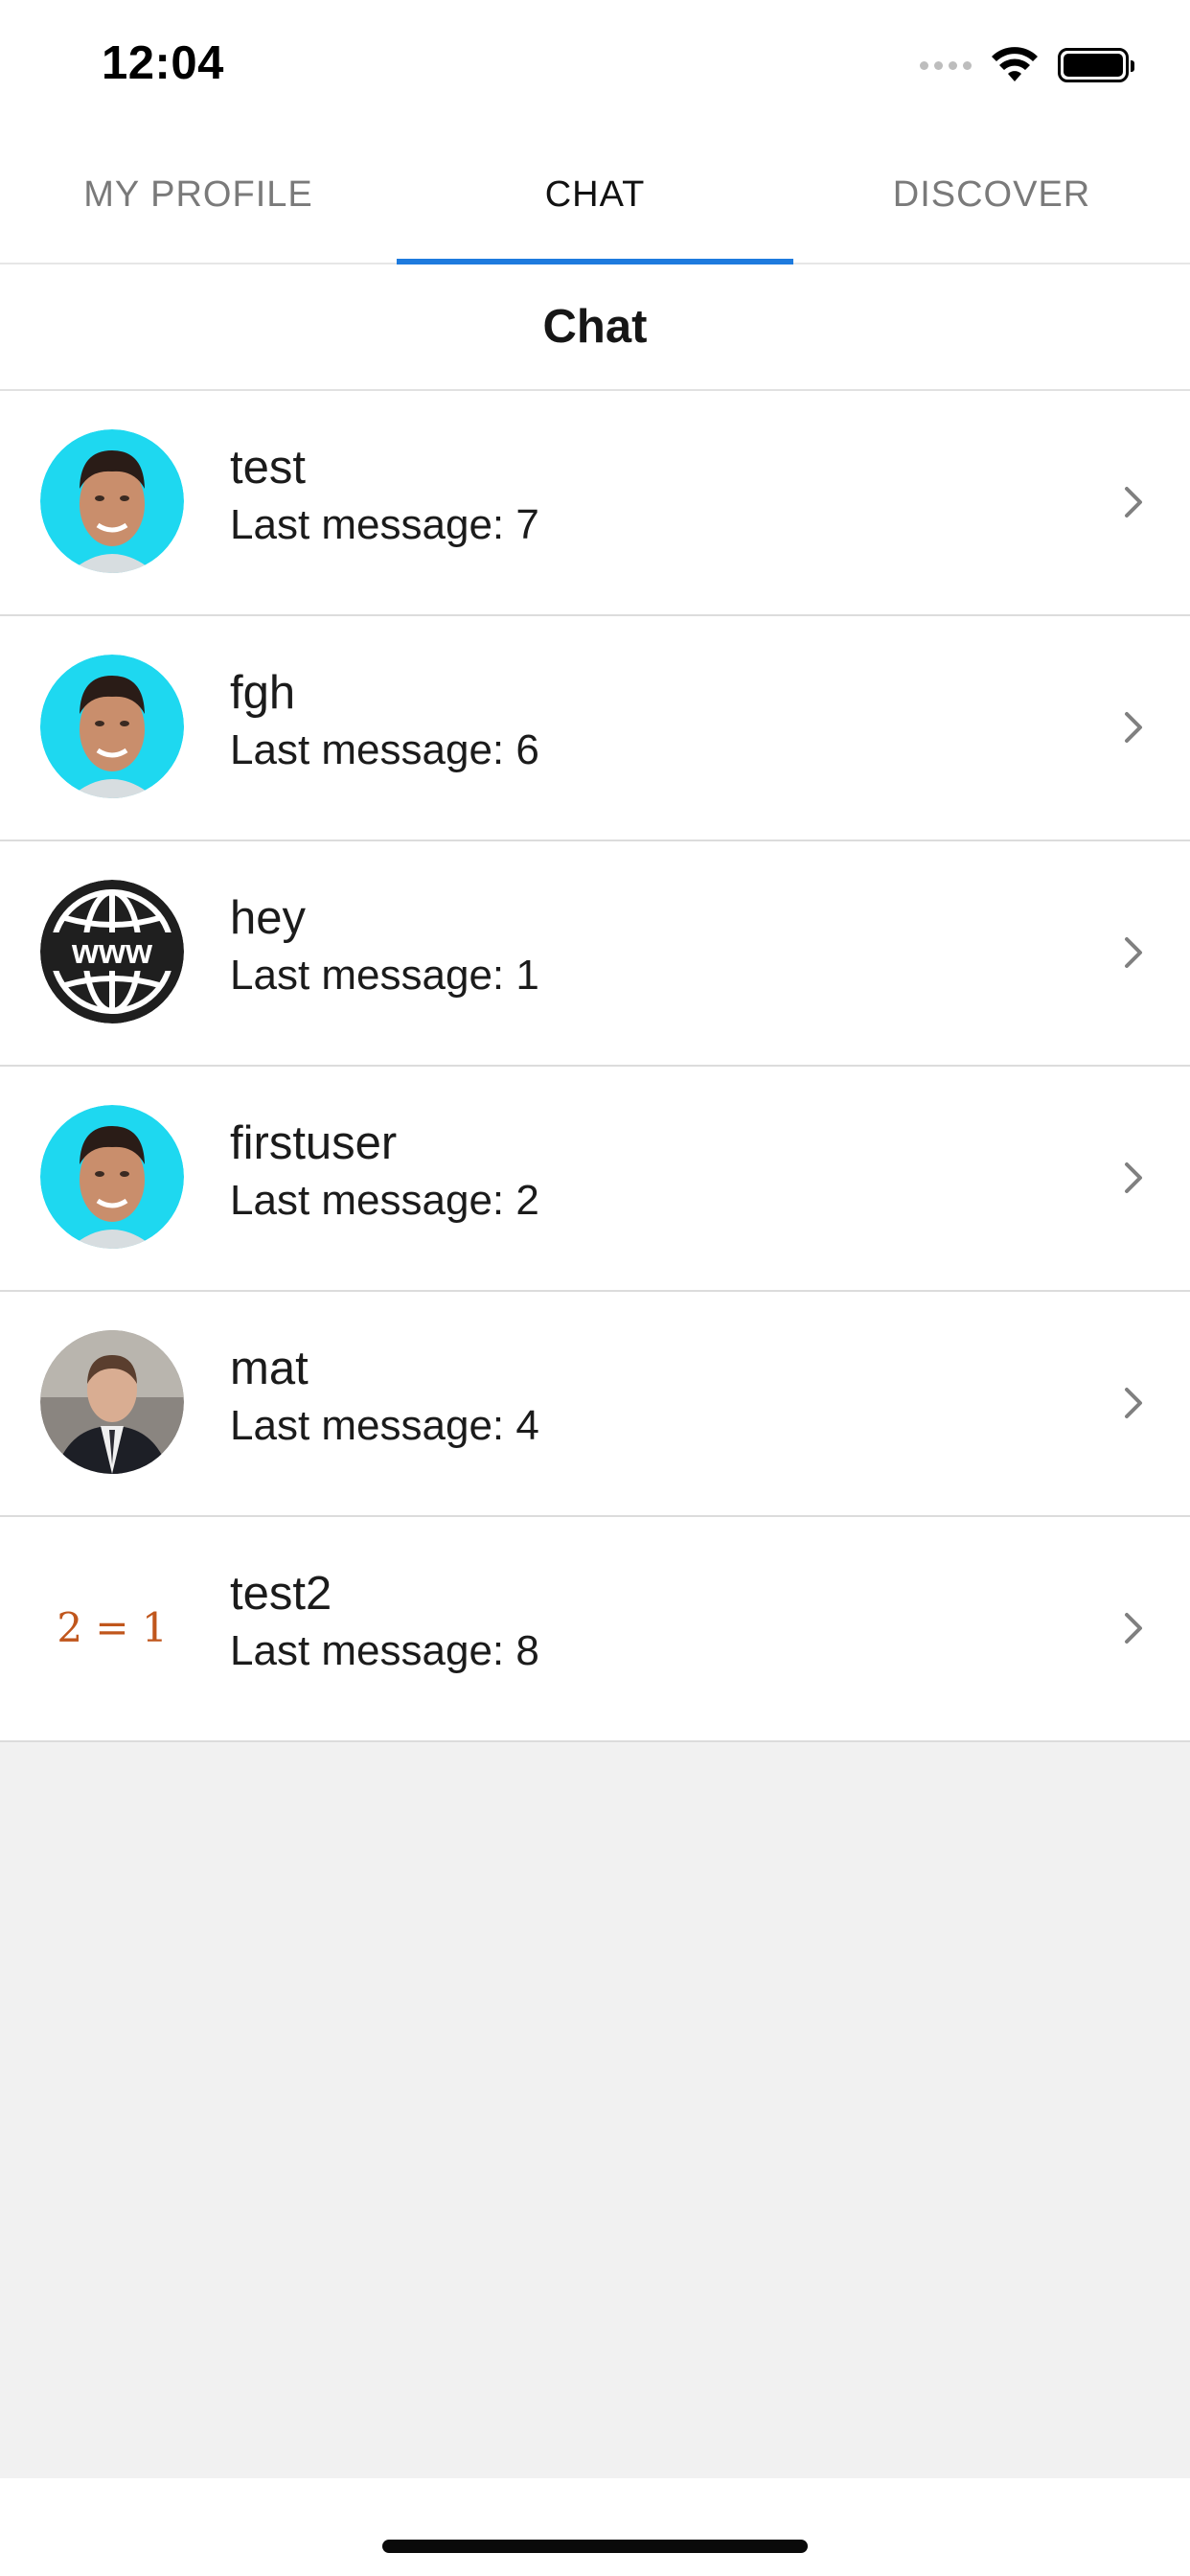 This screenshot has height=2576, width=1190. What do you see at coordinates (385, 1650) in the screenshot?
I see `chat-last-message: Last message: 8` at bounding box center [385, 1650].